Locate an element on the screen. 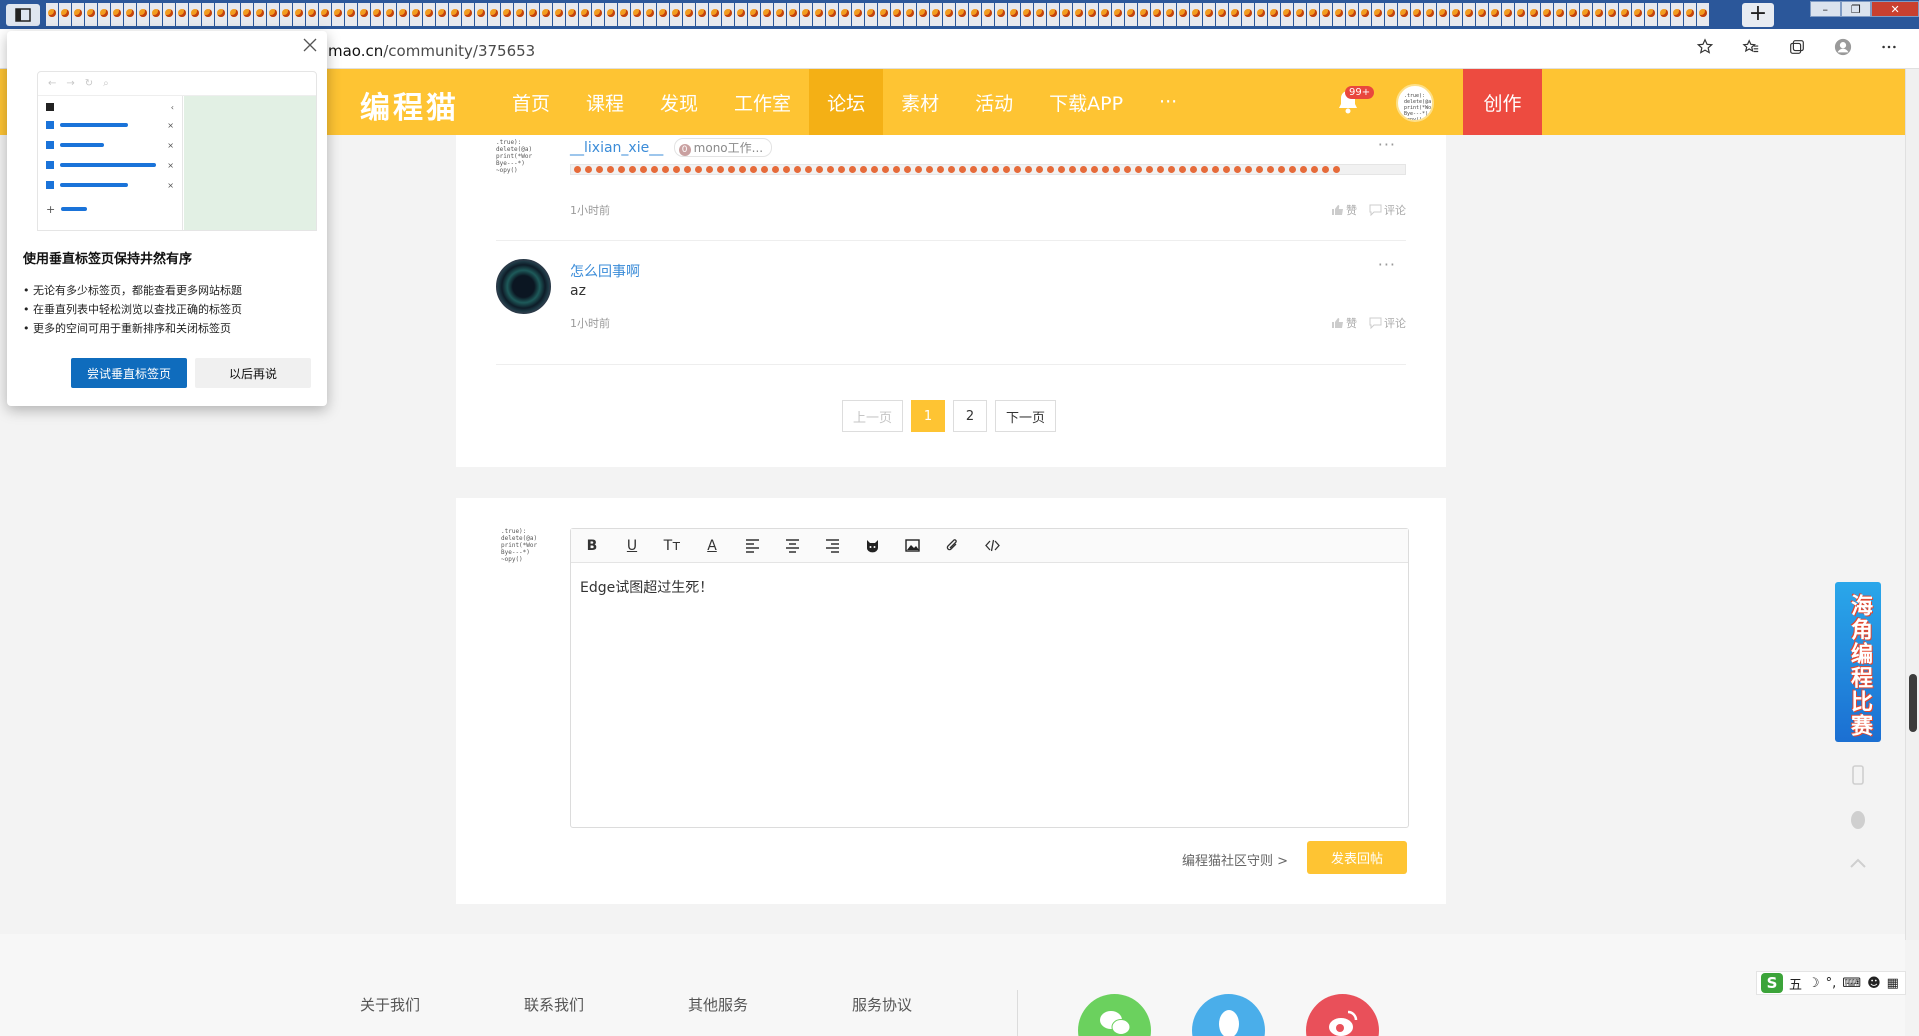 The image size is (1919, 1036). nav-events: 活动 is located at coordinates (994, 102).